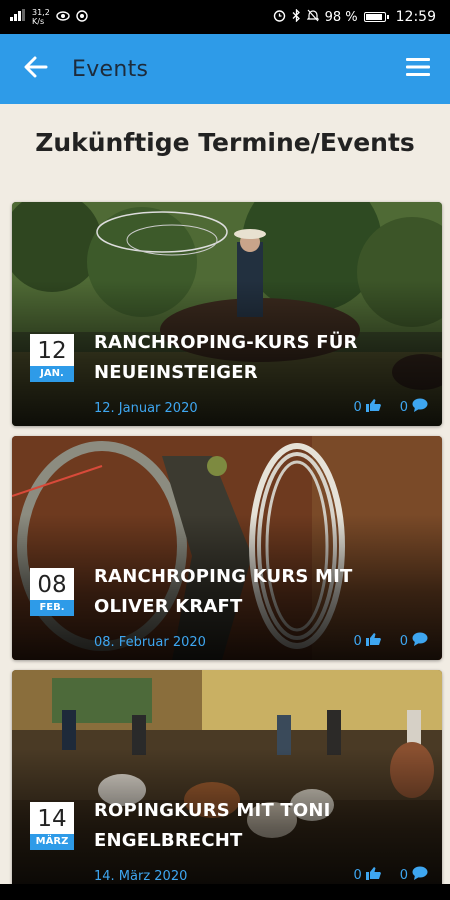  I want to click on status-bar: 31,2 K/s 98 % 12:59, so click(225, 17).